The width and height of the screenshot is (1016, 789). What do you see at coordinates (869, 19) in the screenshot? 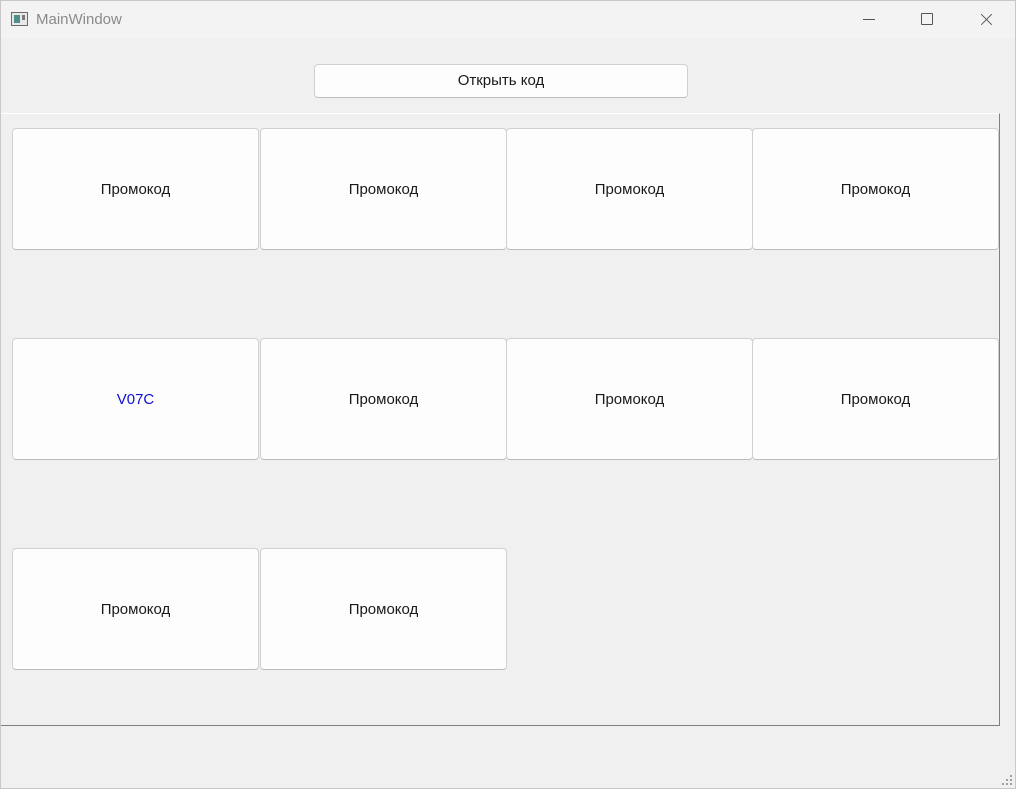
I see `minimize-icon` at bounding box center [869, 19].